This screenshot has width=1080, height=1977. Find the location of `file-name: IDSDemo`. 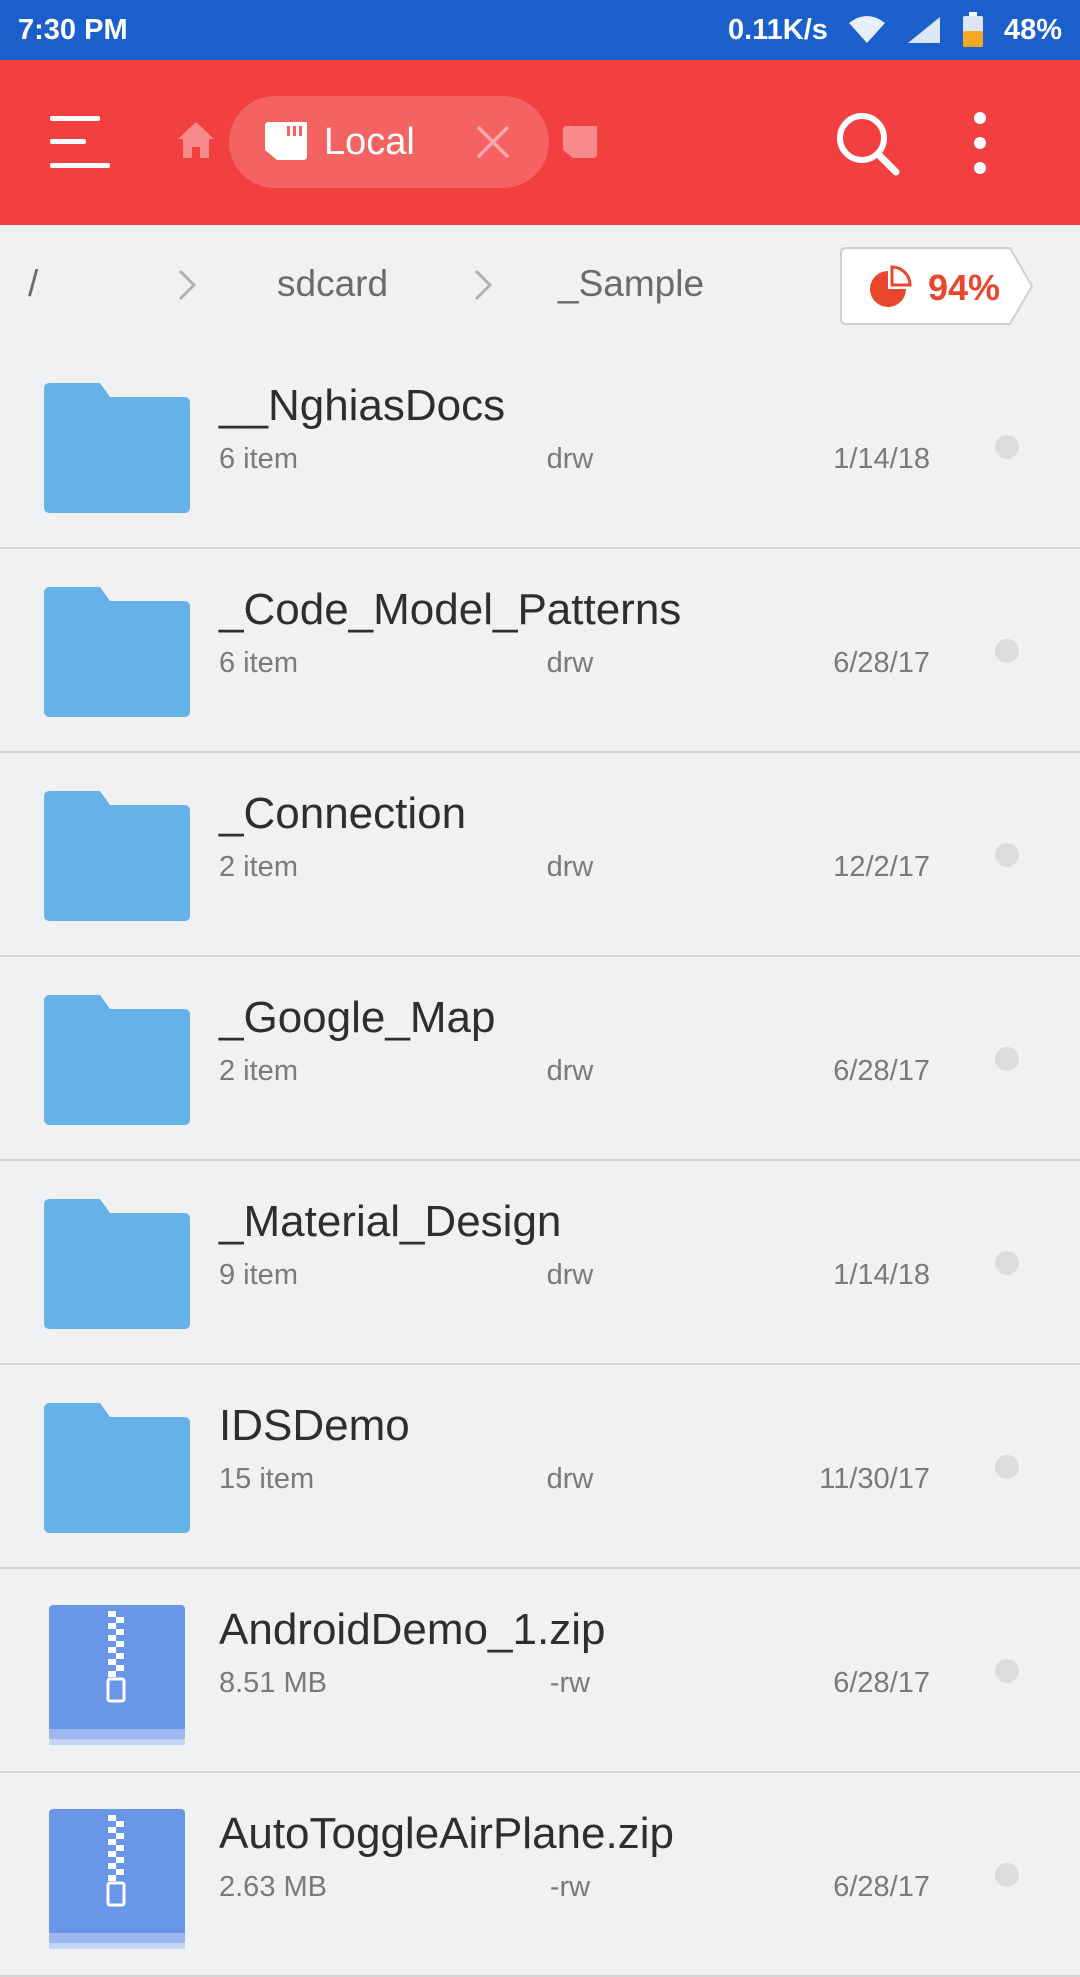

file-name: IDSDemo is located at coordinates (314, 1425).